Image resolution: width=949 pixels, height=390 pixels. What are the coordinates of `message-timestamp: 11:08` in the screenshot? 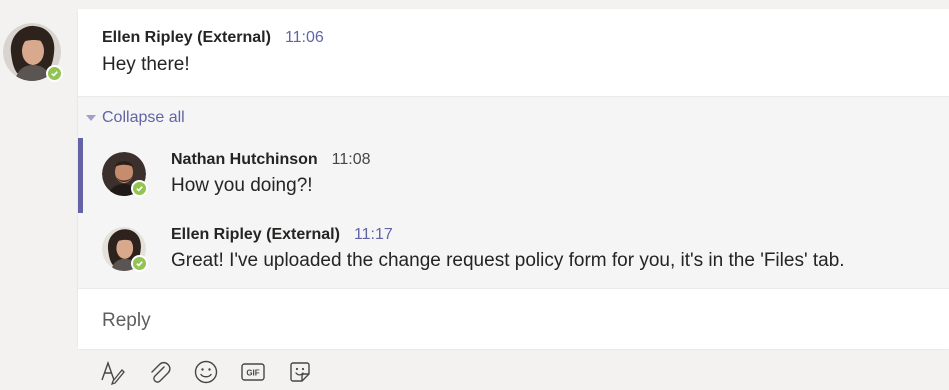 It's located at (351, 159).